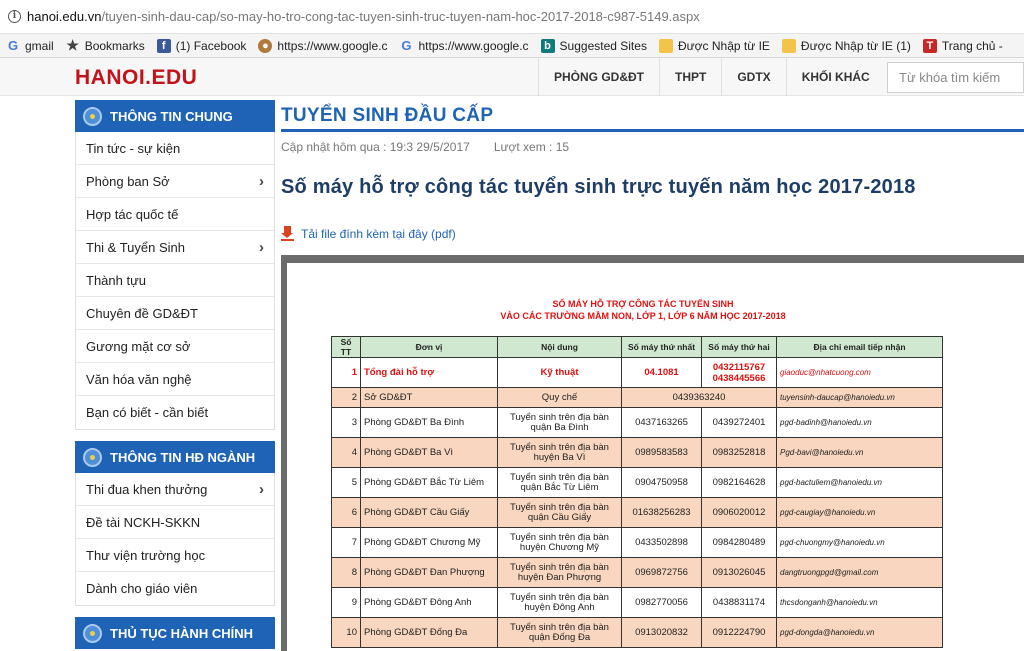 The height and width of the screenshot is (651, 1024). What do you see at coordinates (559, 347) in the screenshot?
I see `column-header: Nội dung` at bounding box center [559, 347].